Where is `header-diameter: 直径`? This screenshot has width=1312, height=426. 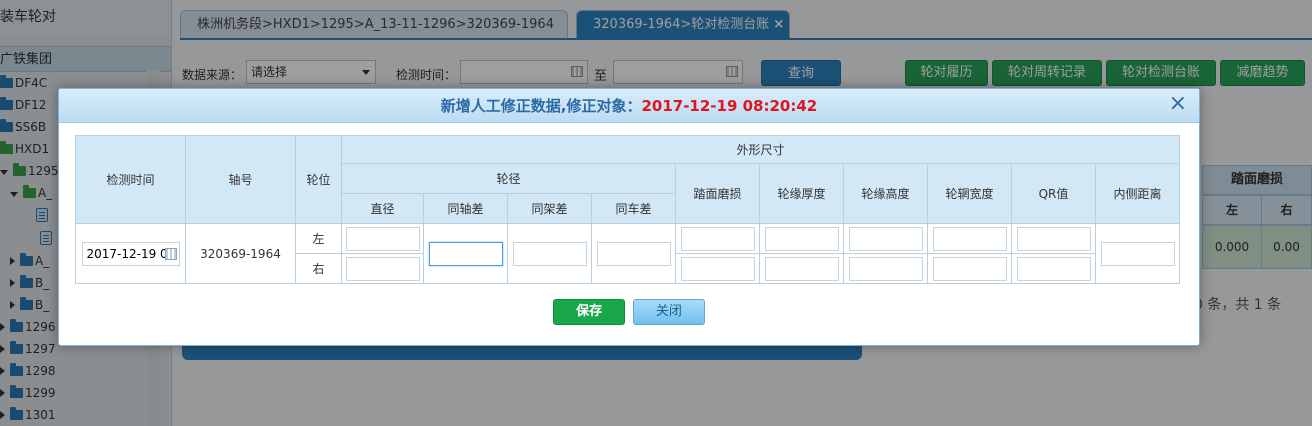
header-diameter: 直径 is located at coordinates (382, 208).